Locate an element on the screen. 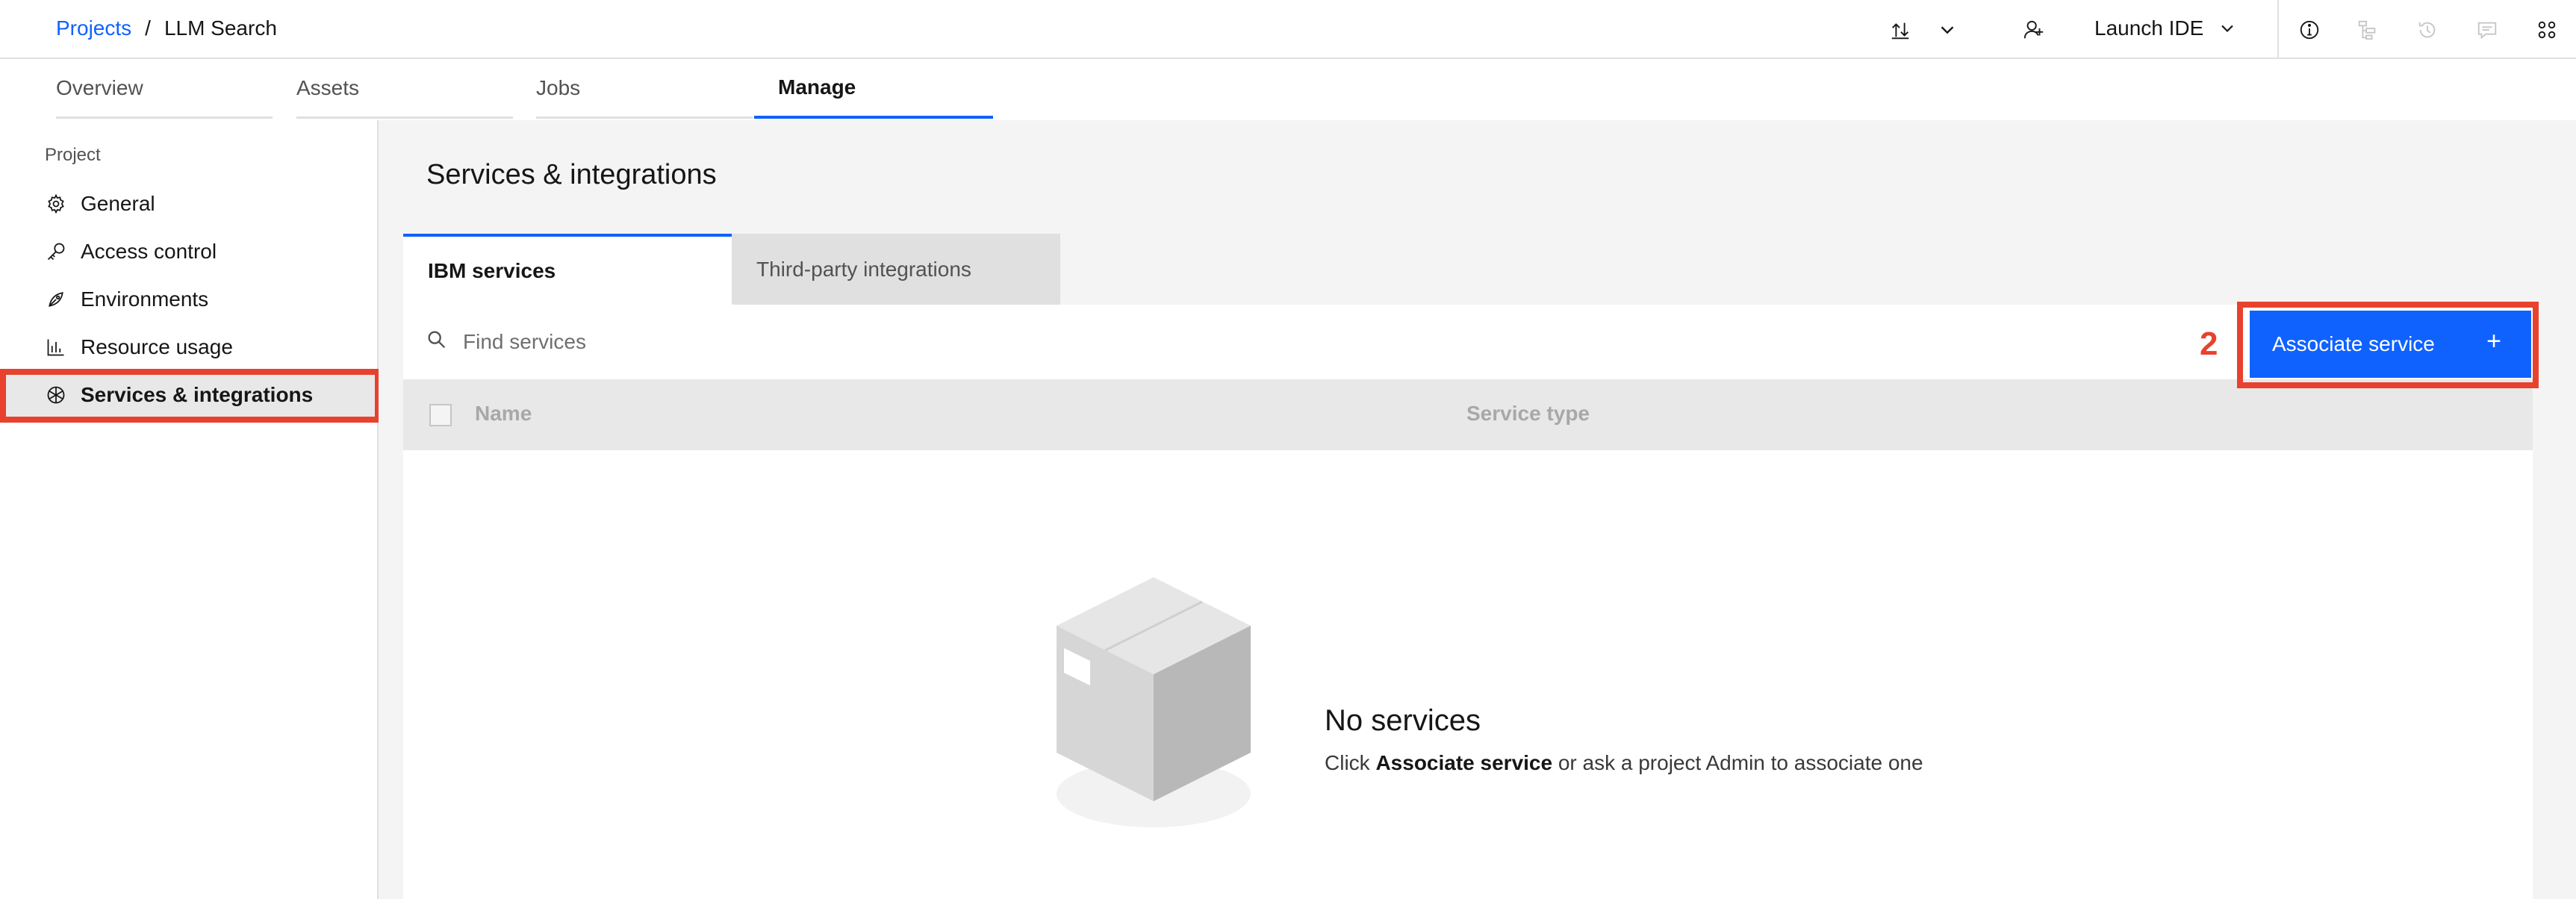 This screenshot has width=2576, height=899. sidebar-item-services-integrations: Services & integrations is located at coordinates (188, 395).